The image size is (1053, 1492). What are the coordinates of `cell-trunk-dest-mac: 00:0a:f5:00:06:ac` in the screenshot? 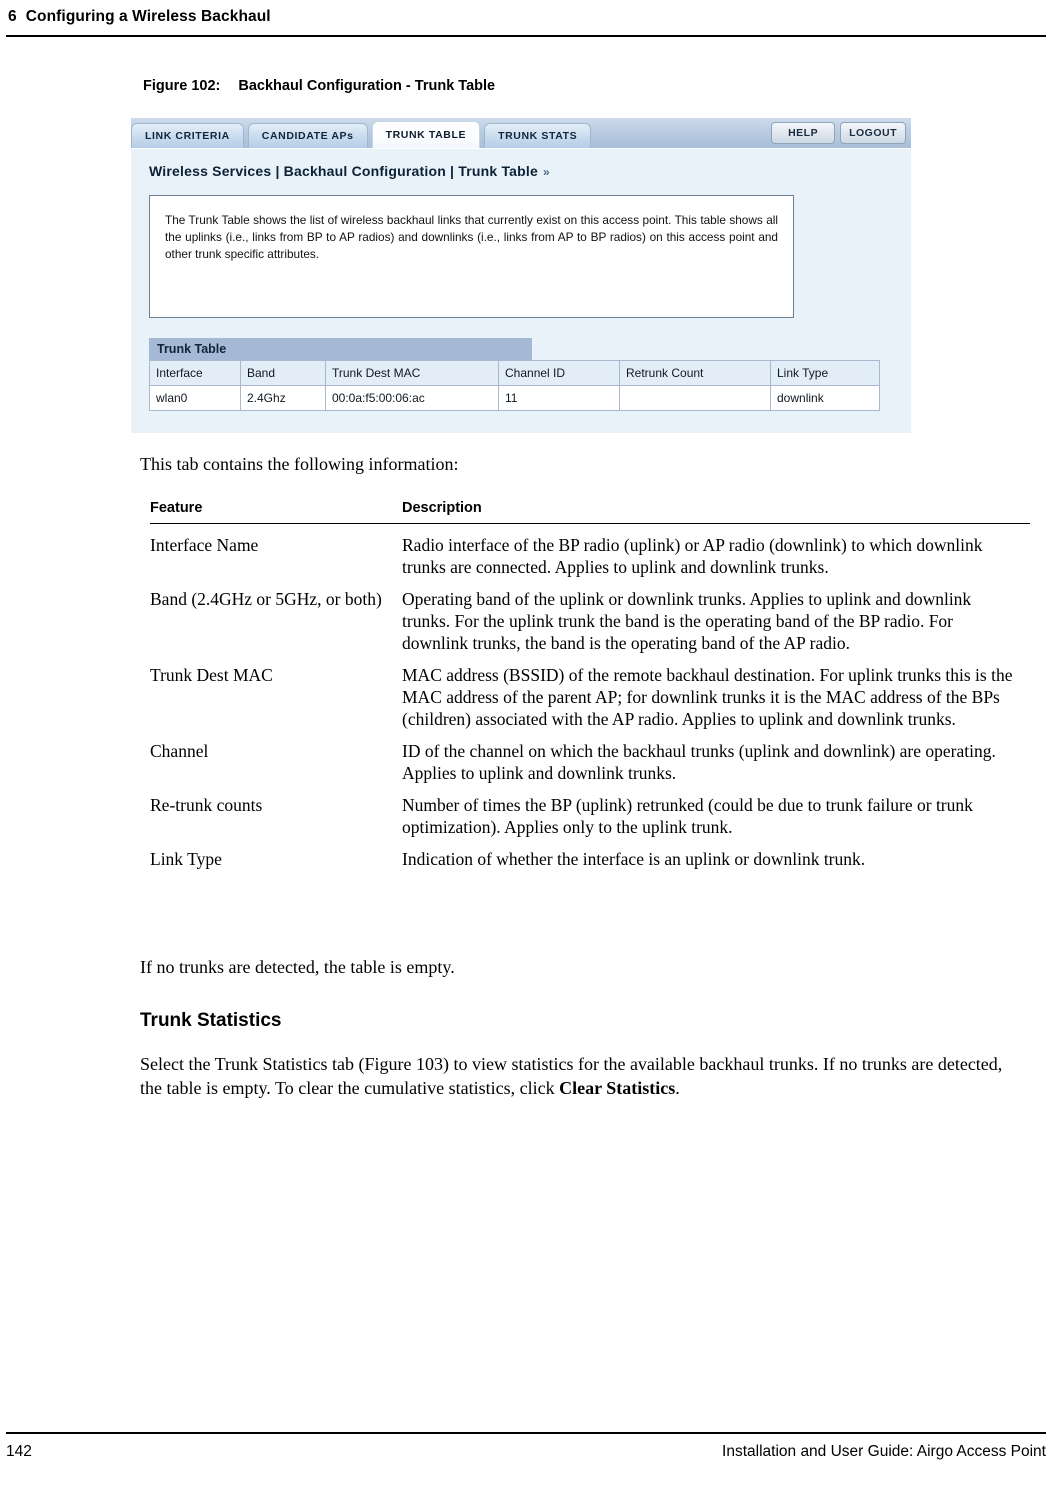 It's located at (412, 398).